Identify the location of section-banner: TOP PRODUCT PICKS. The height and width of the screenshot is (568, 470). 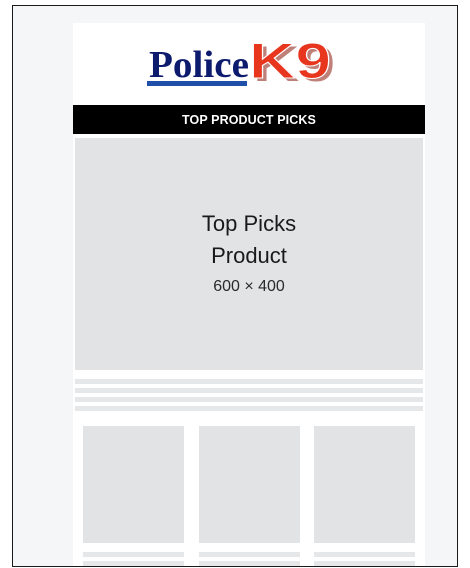
(249, 119).